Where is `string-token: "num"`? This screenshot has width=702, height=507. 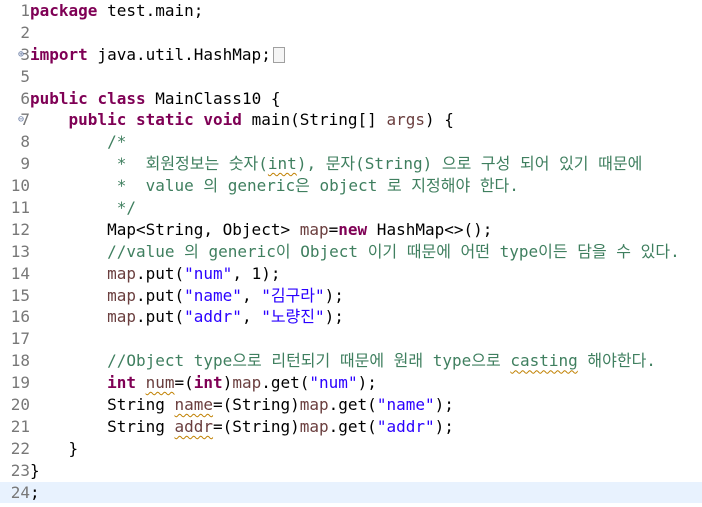
string-token: "num" is located at coordinates (333, 383).